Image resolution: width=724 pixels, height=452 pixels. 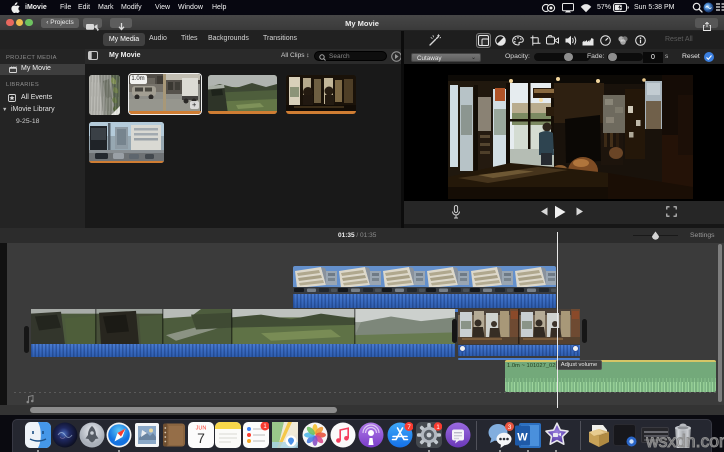 What do you see at coordinates (522, 437) in the screenshot?
I see `svg-text: W` at bounding box center [522, 437].